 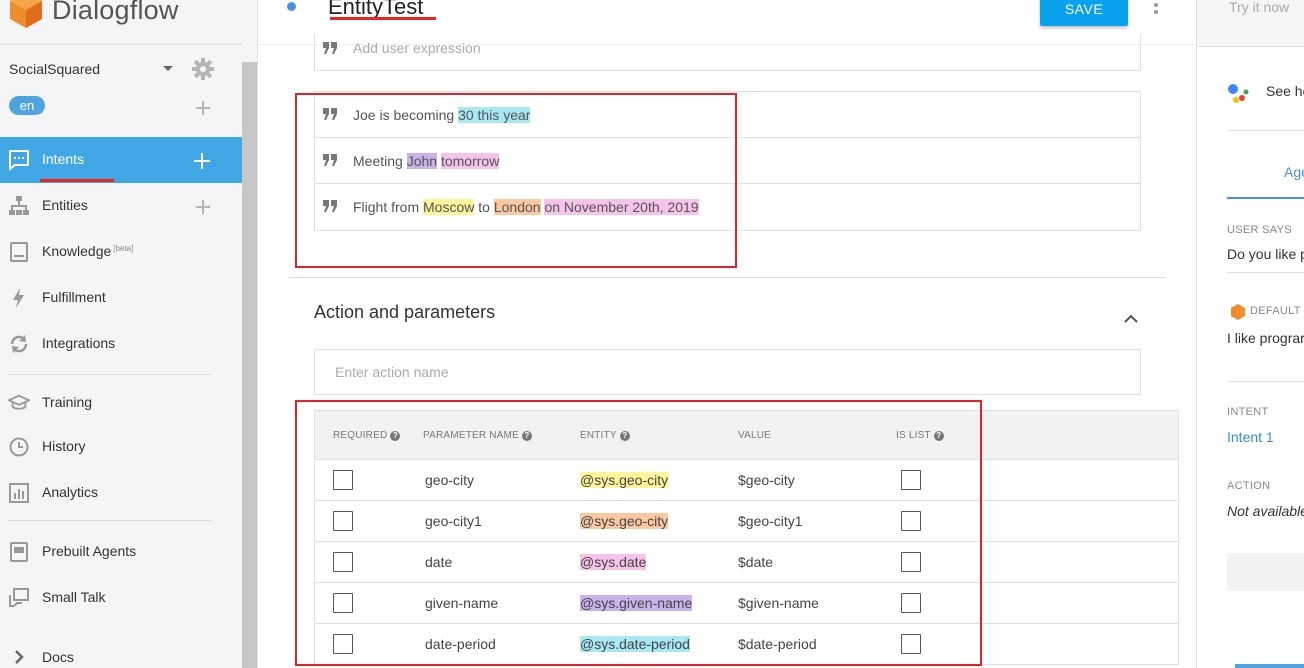 I want to click on default-response-value: I like prograr, so click(x=1265, y=338).